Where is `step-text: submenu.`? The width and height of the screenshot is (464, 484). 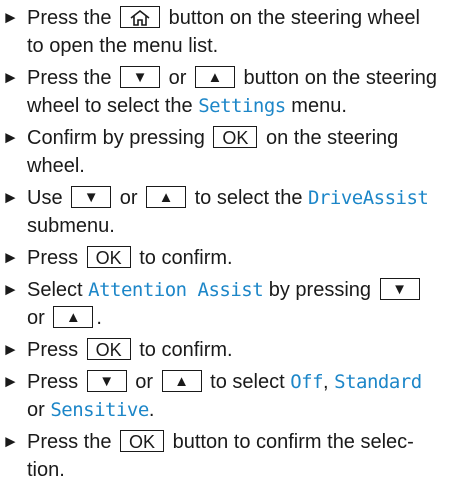 step-text: submenu. is located at coordinates (71, 226).